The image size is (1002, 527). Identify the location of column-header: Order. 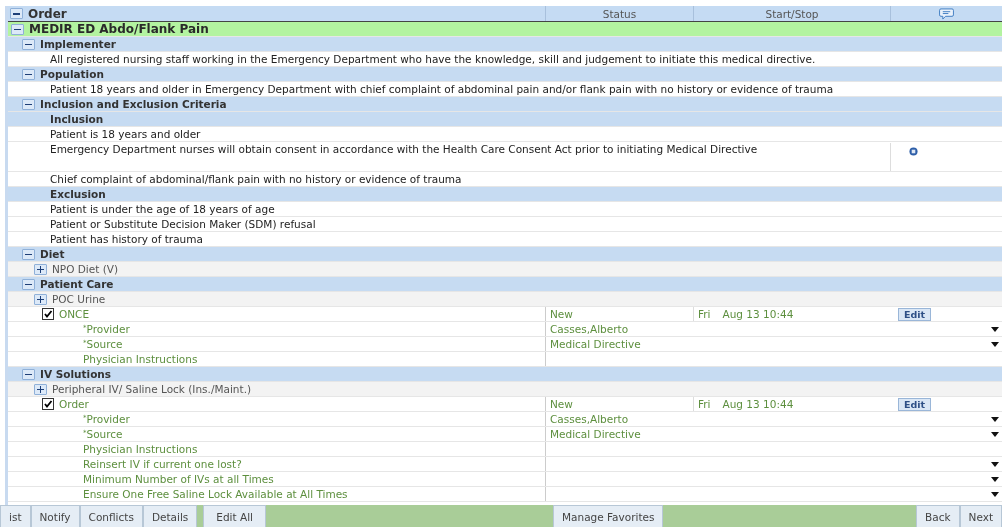
(47, 13).